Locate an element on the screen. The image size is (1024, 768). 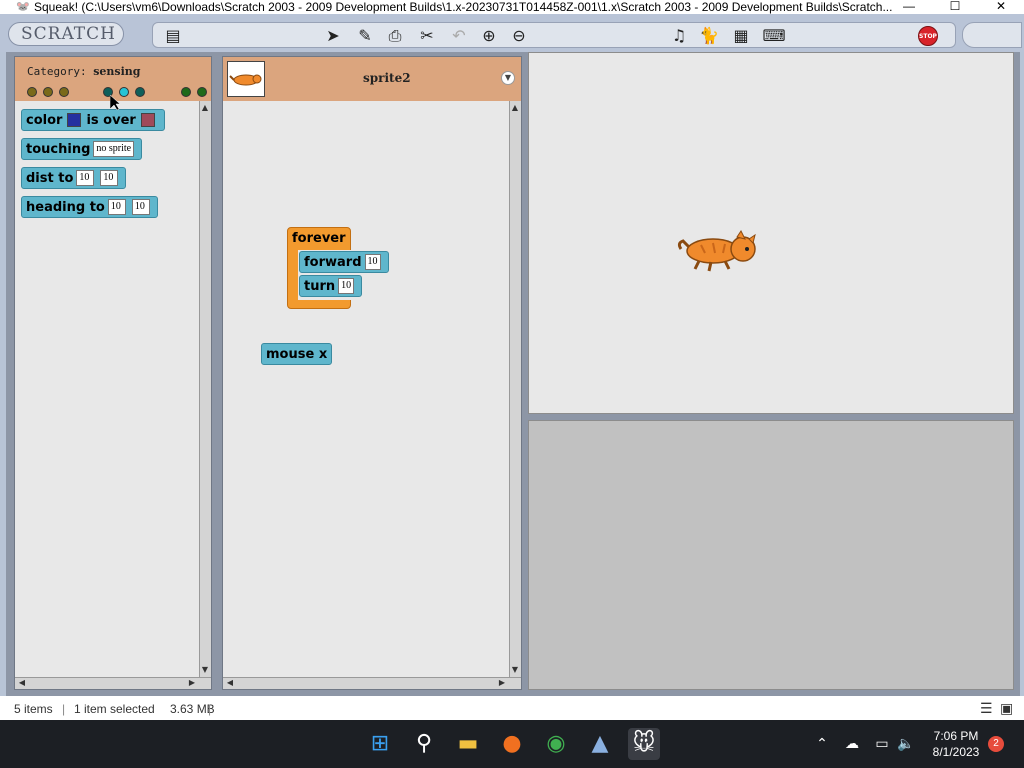
category-name: sensing is located at coordinates (117, 71).